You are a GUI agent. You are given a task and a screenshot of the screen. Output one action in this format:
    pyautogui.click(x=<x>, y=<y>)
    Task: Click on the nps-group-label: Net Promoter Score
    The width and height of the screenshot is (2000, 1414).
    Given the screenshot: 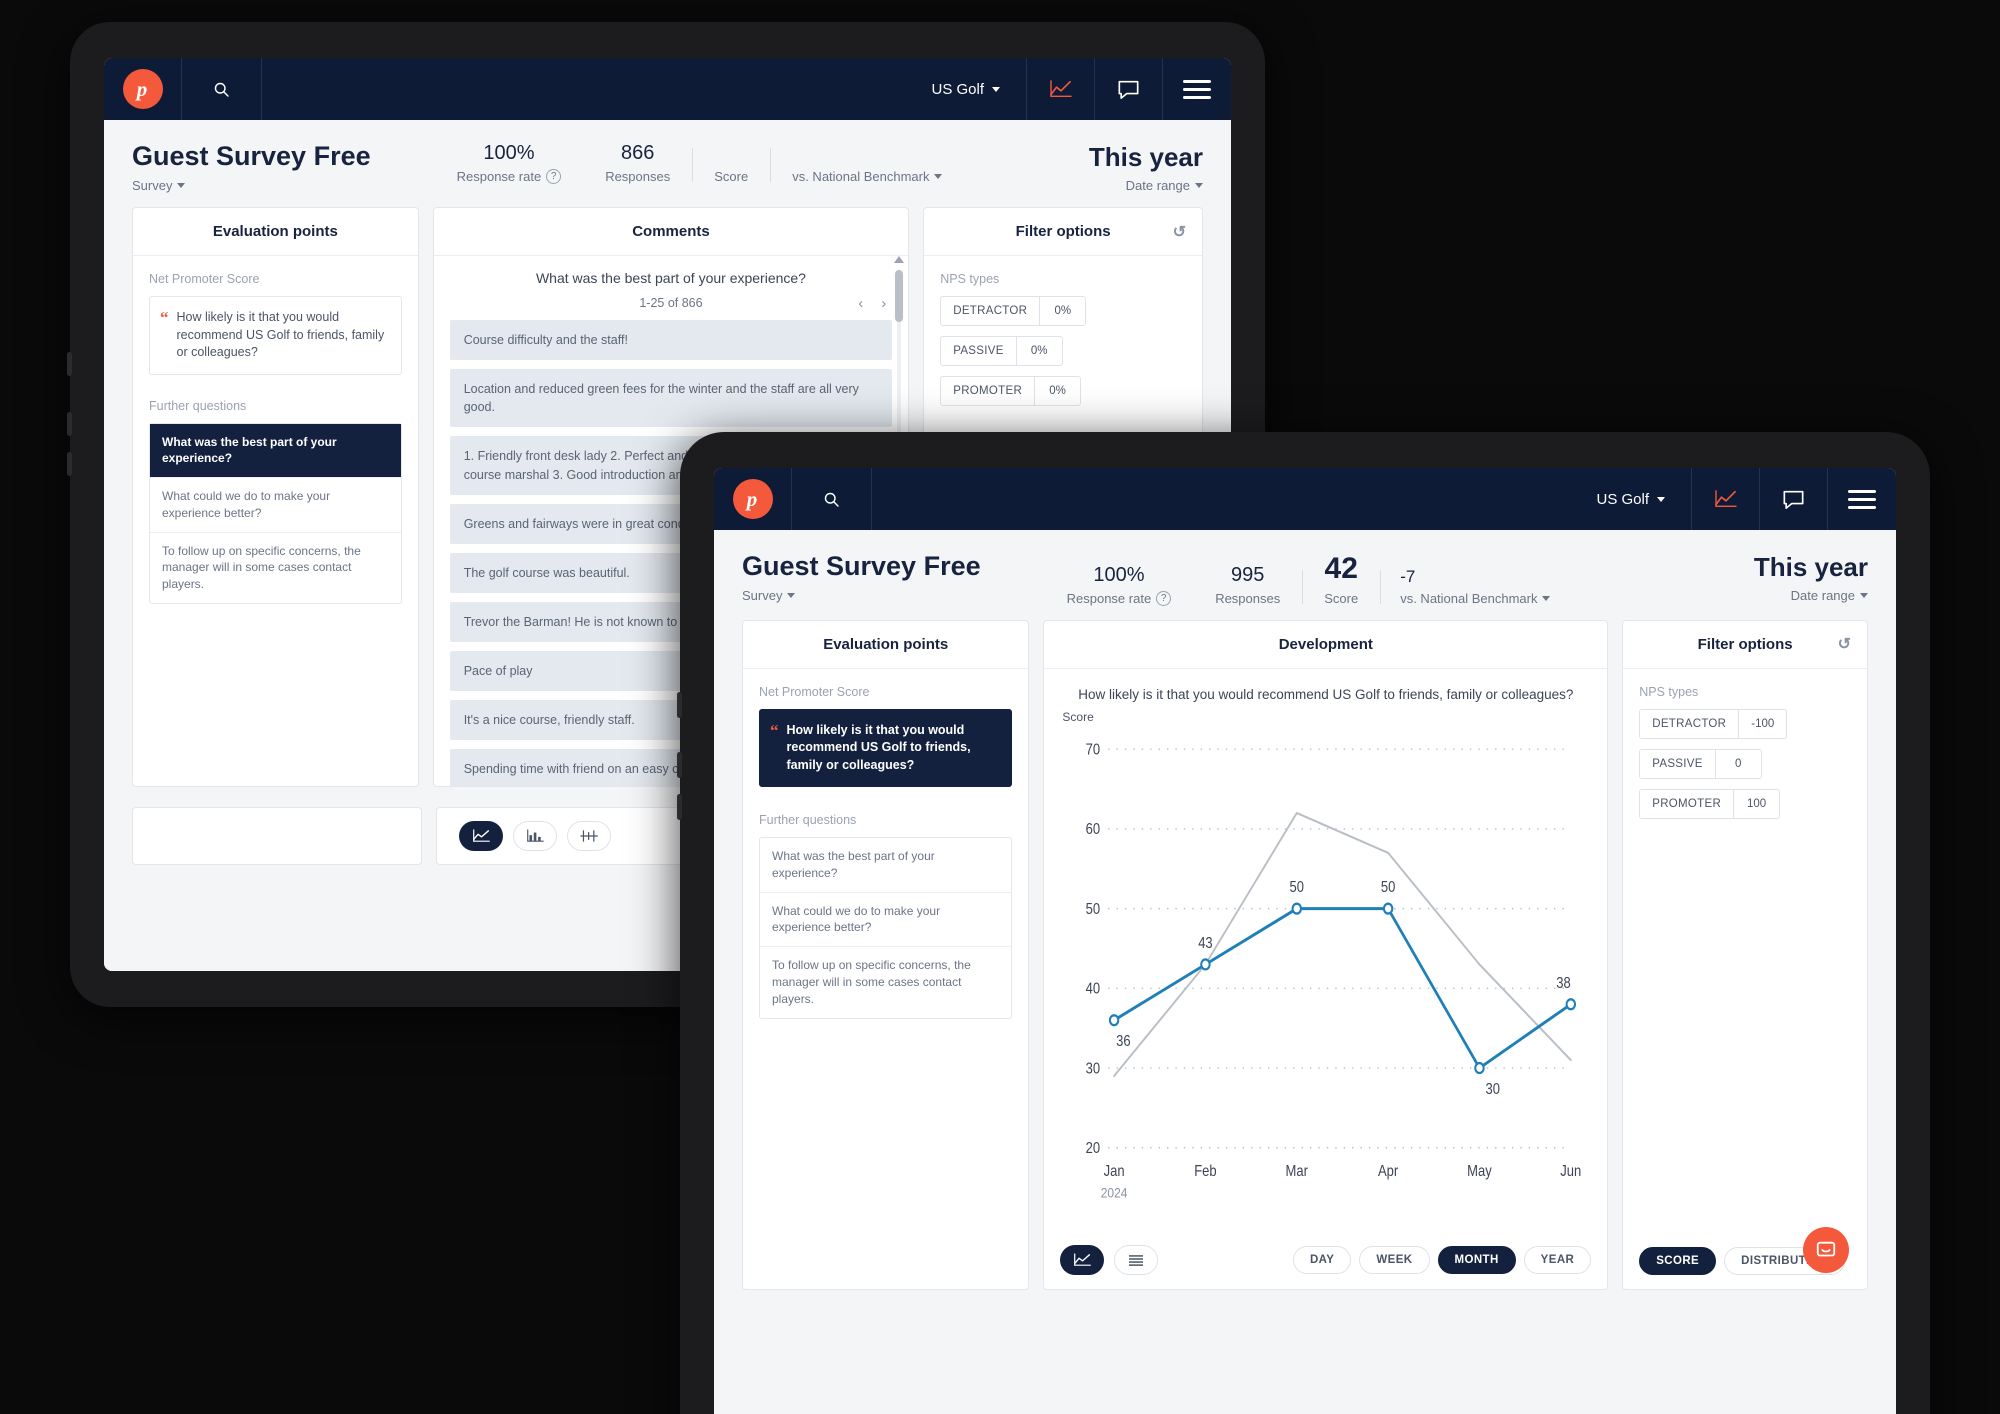 What is the action you would take?
    pyautogui.click(x=204, y=279)
    